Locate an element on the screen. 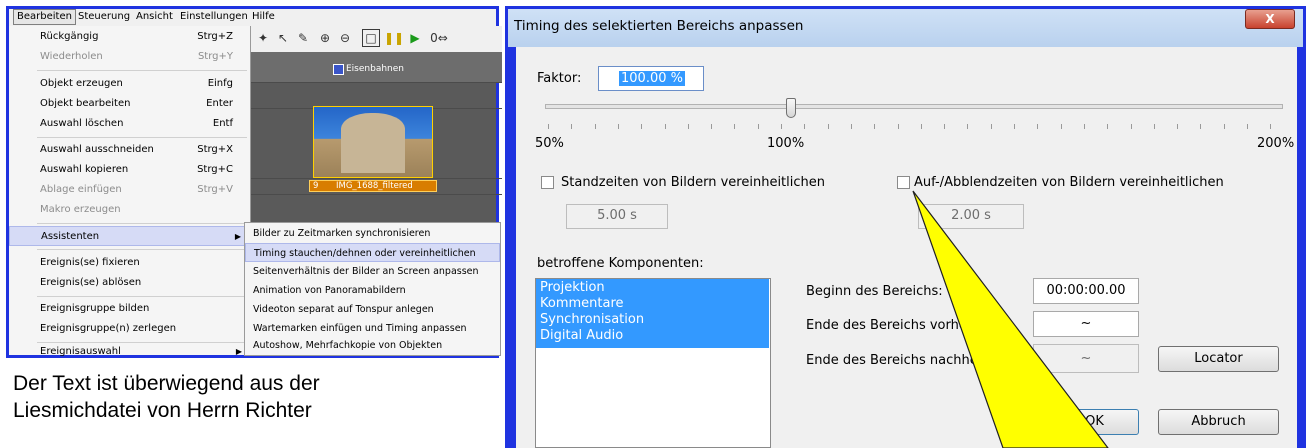 The image size is (1311, 448). components-label: betroffene Komponenten: is located at coordinates (620, 263).